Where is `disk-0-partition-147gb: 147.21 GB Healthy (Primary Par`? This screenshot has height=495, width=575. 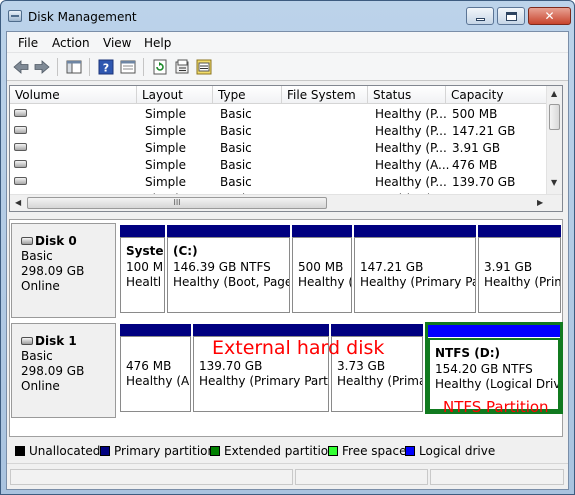 disk-0-partition-147gb: 147.21 GB Healthy (Primary Par is located at coordinates (415, 269).